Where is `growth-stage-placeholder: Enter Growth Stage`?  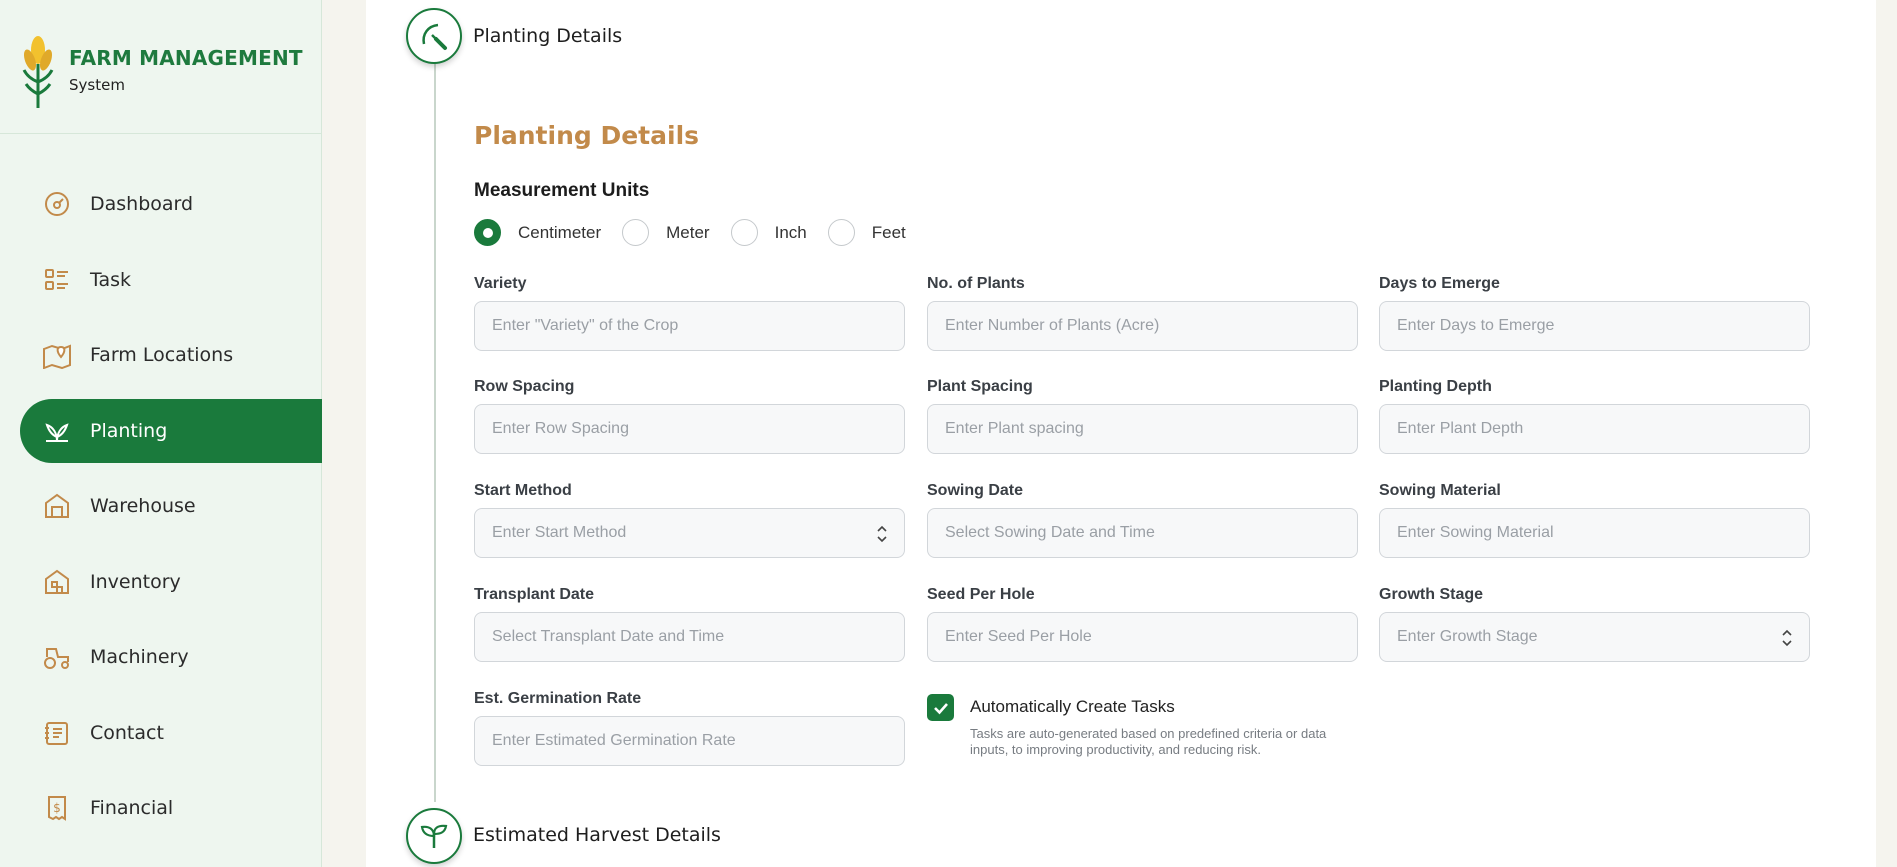 growth-stage-placeholder: Enter Growth Stage is located at coordinates (1467, 636).